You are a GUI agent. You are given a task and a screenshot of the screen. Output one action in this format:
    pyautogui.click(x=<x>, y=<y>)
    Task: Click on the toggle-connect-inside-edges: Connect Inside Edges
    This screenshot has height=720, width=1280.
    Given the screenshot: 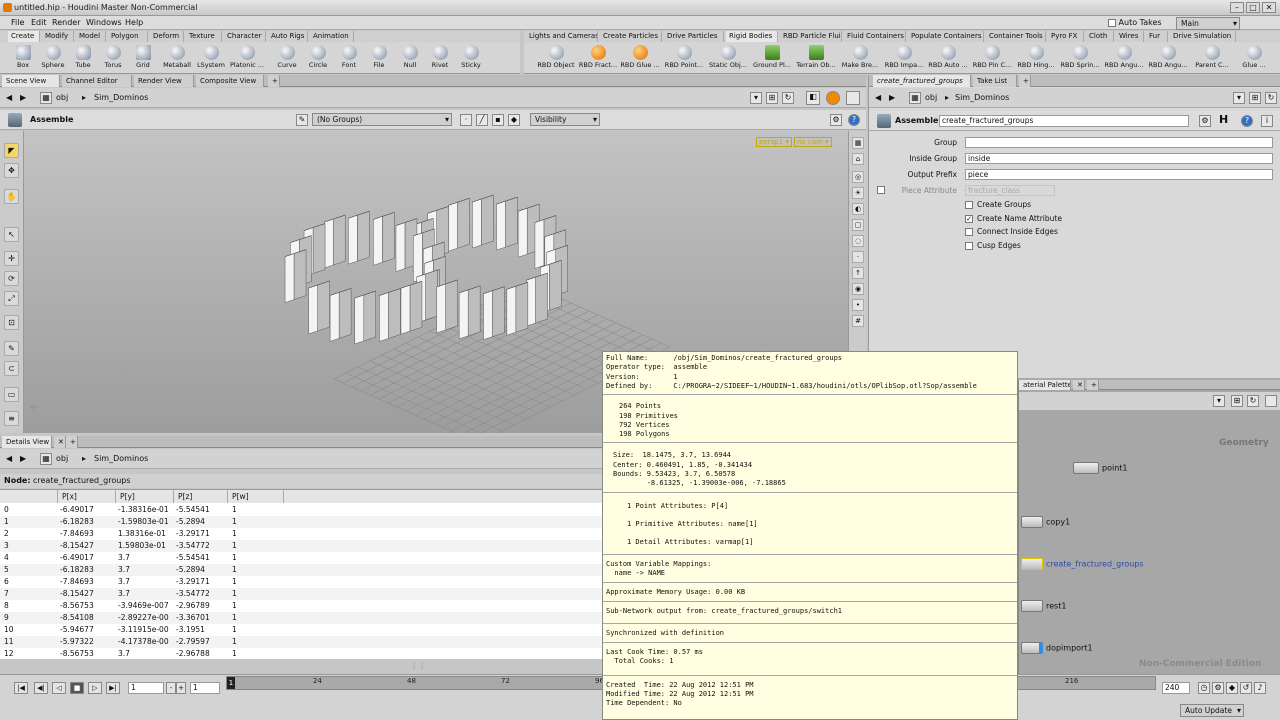 What is the action you would take?
    pyautogui.click(x=1011, y=231)
    